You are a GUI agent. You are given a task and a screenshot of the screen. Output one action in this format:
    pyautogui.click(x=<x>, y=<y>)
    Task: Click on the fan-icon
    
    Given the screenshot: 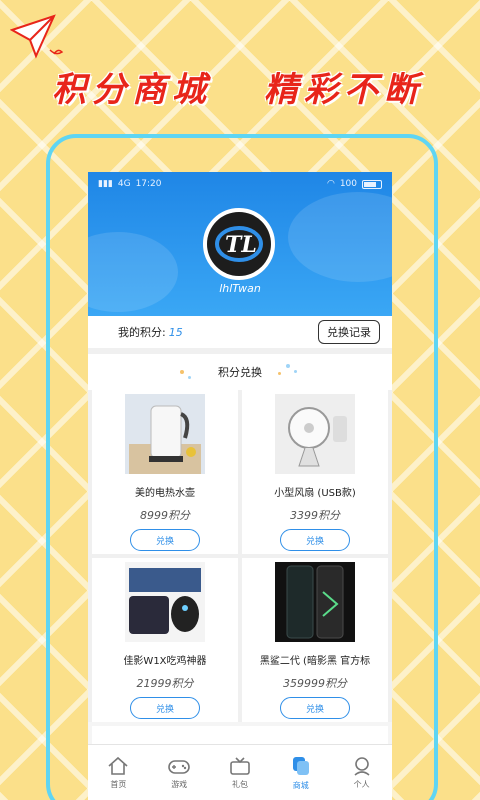 What is the action you would take?
    pyautogui.click(x=315, y=434)
    